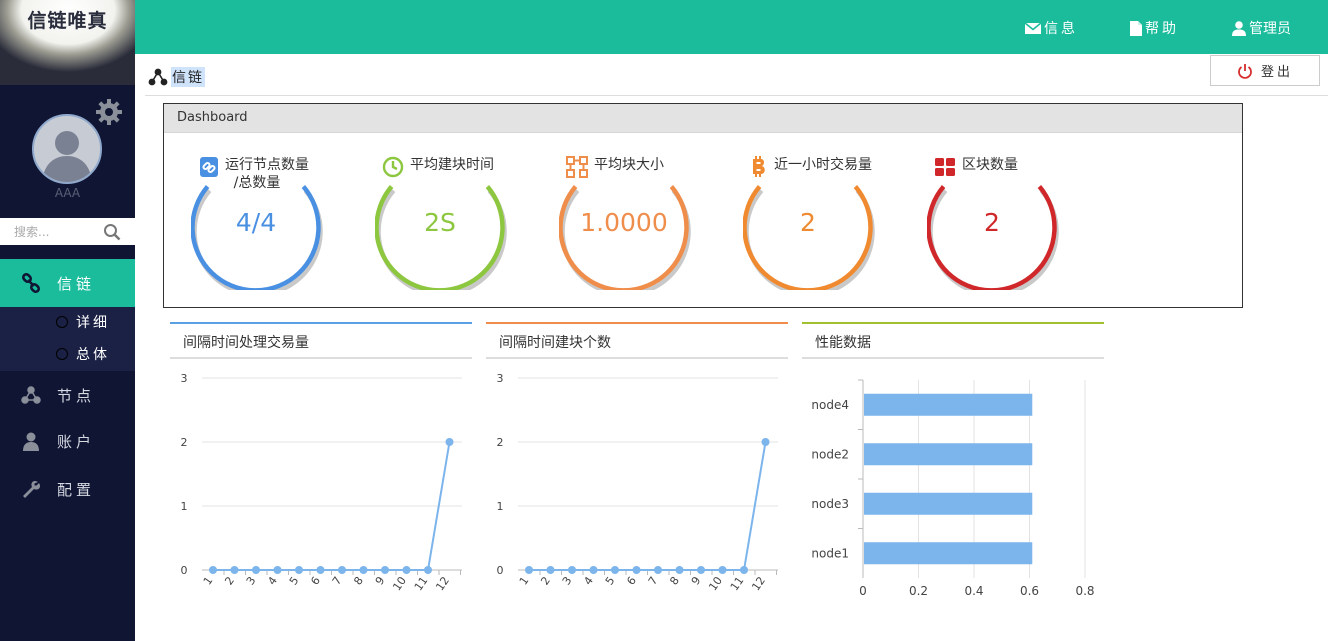 This screenshot has width=1328, height=641. Describe the element at coordinates (823, 165) in the screenshot. I see `stat-title: 近一小时交易量` at that location.